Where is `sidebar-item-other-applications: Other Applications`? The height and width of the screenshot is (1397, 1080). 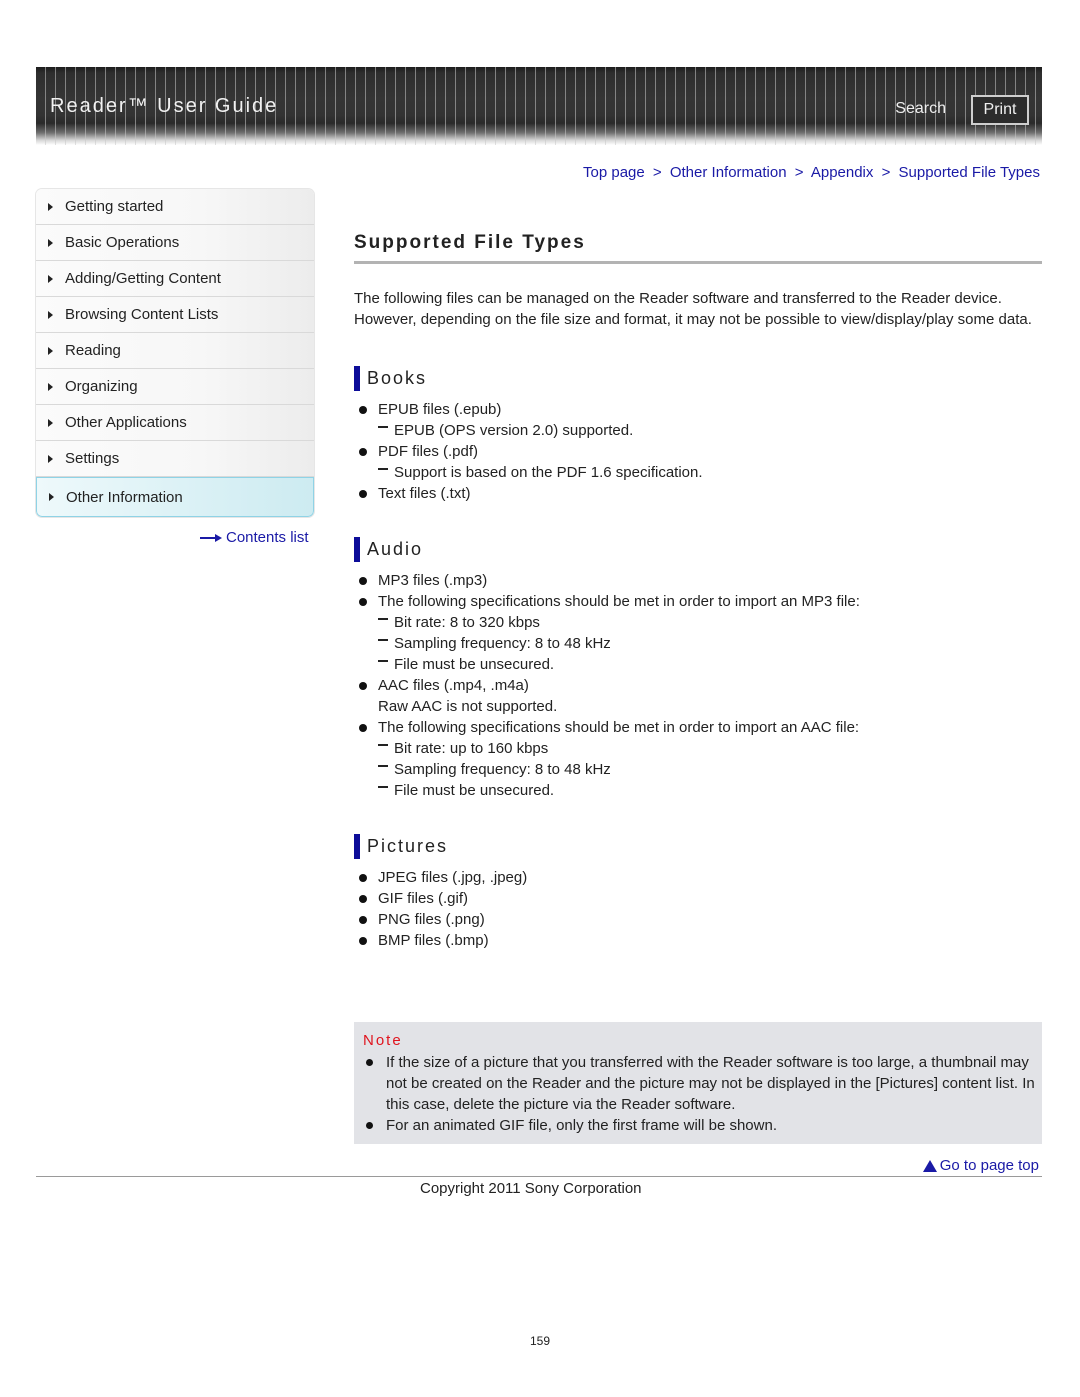
sidebar-item-other-applications: Other Applications is located at coordinates (175, 423).